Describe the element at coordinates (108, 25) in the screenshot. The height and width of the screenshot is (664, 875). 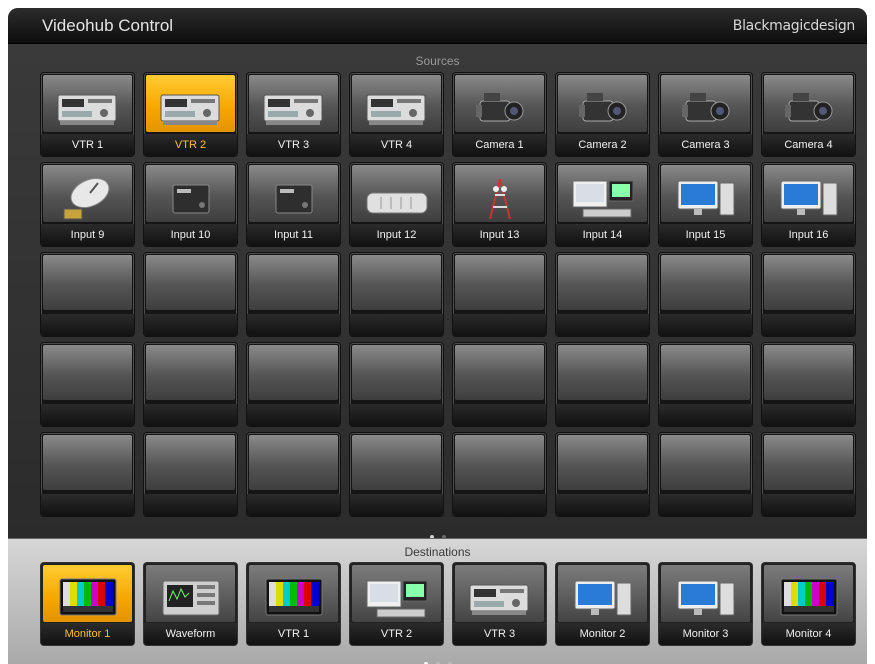
I see `app-title: Videohub Control` at that location.